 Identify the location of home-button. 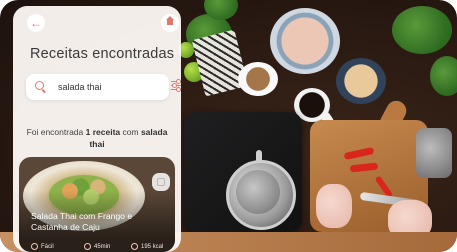
(170, 23).